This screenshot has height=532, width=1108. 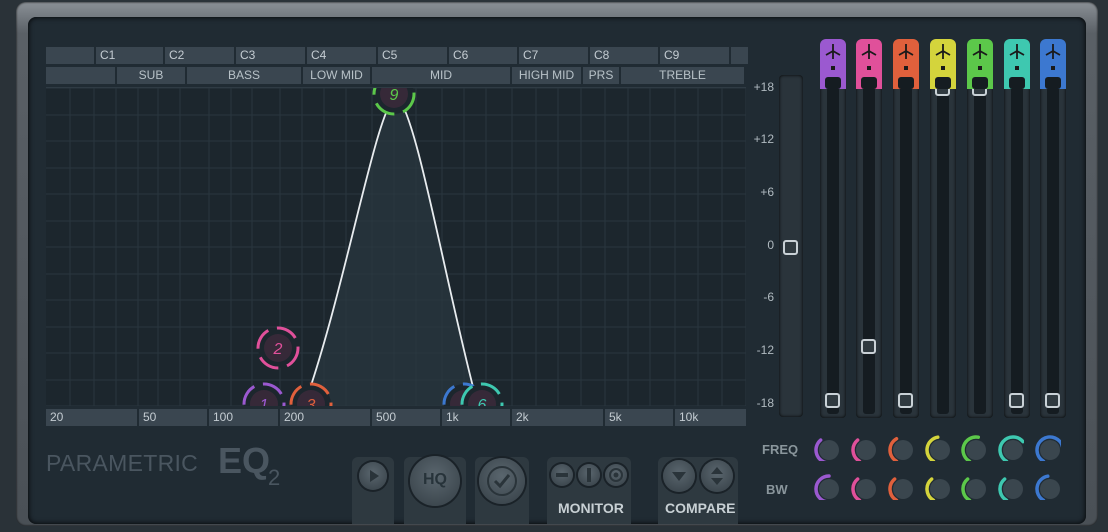 What do you see at coordinates (770, 245) in the screenshot?
I see `db-label: 0` at bounding box center [770, 245].